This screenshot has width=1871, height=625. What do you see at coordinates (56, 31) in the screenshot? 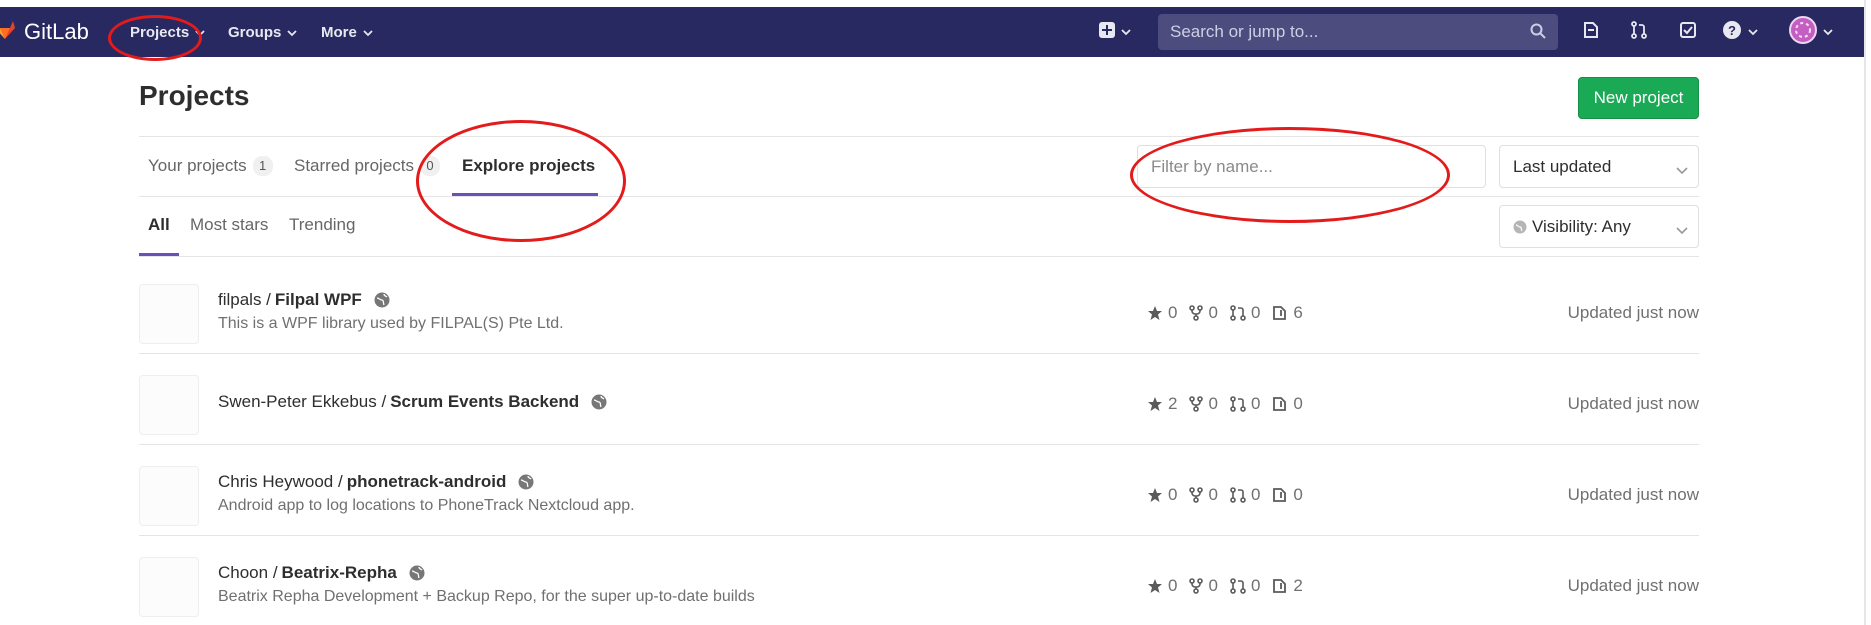
I see `brand-name: GitLab` at bounding box center [56, 31].